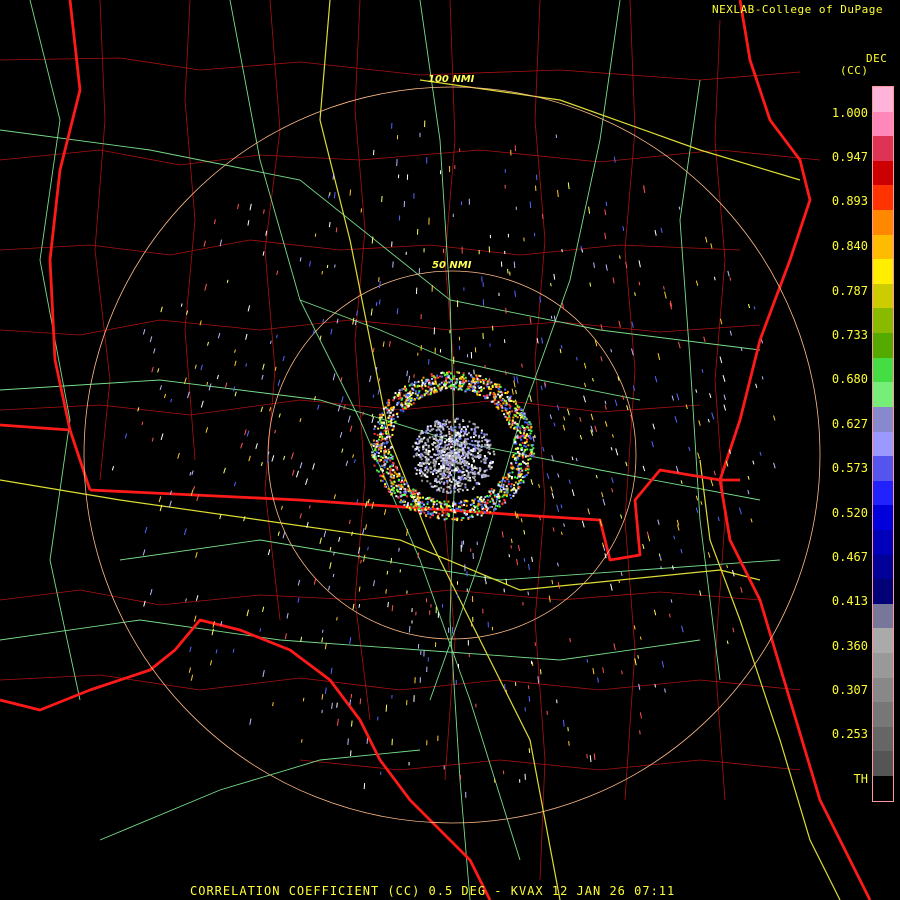  What do you see at coordinates (849, 113) in the screenshot?
I see `legend-tick: 1.000` at bounding box center [849, 113].